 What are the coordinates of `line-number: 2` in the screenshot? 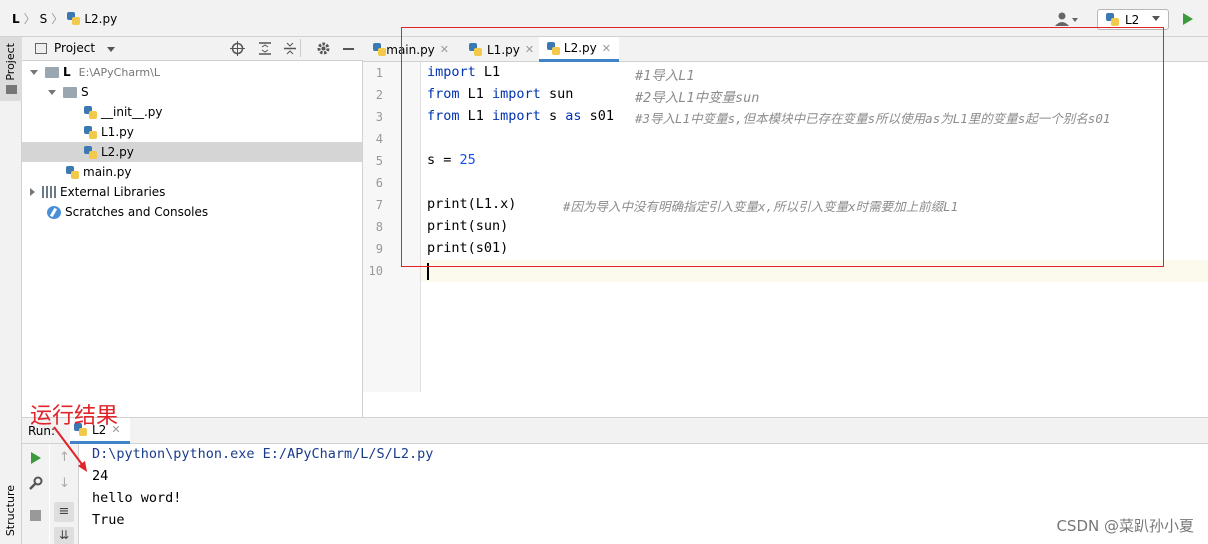 It's located at (379, 95).